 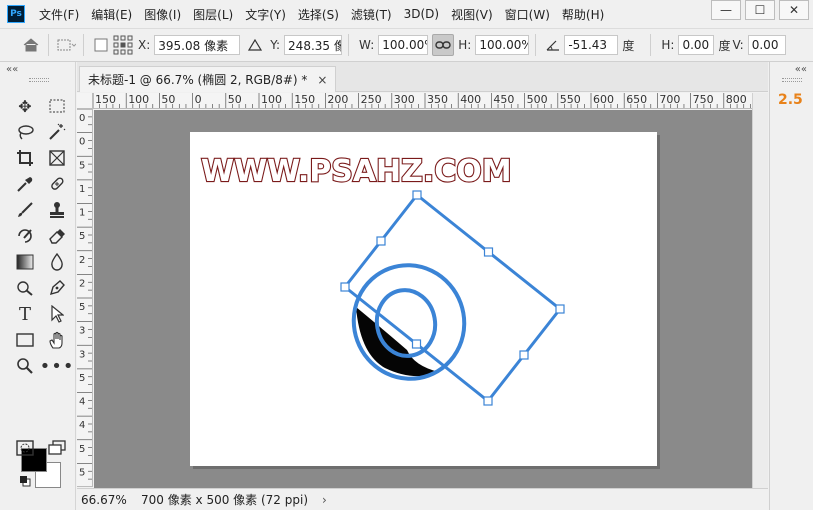 I want to click on healing-brush-icon, so click(x=57, y=184).